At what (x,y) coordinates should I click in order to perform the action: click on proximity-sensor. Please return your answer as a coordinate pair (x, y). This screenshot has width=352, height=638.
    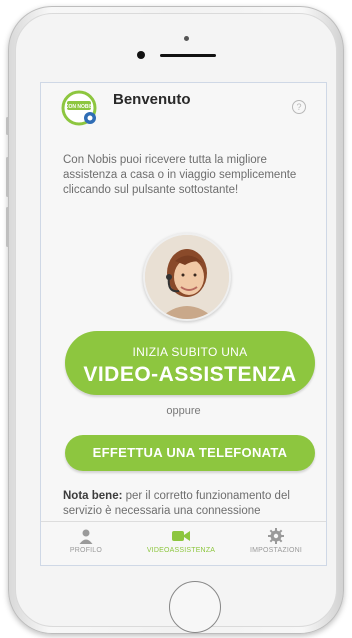
    Looking at the image, I should click on (186, 38).